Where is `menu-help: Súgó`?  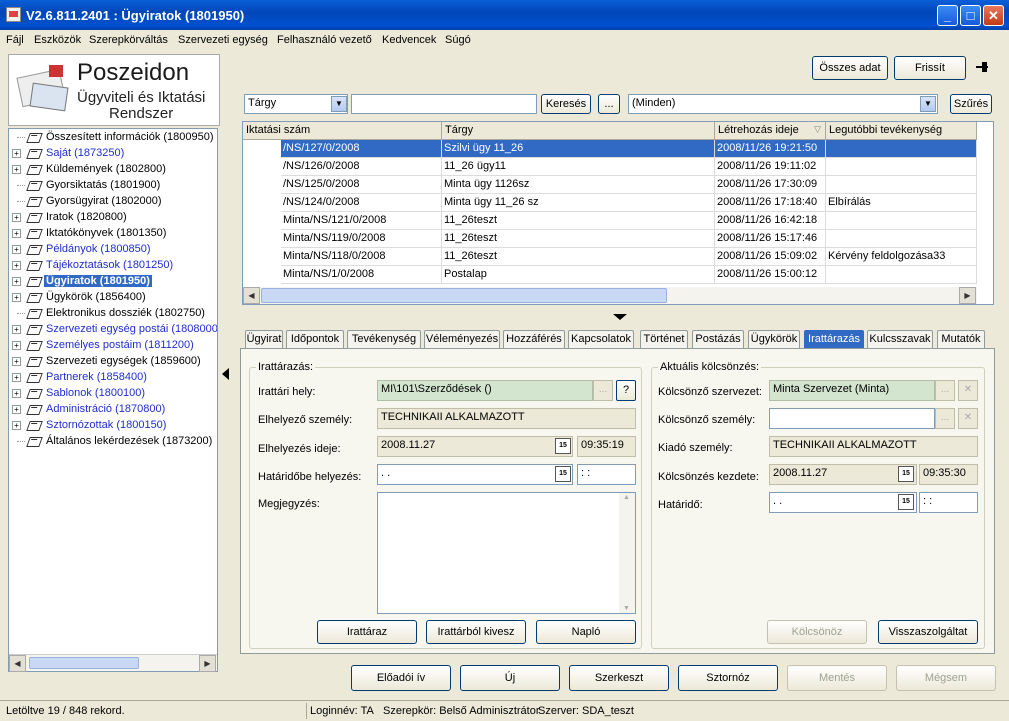 menu-help: Súgó is located at coordinates (458, 40).